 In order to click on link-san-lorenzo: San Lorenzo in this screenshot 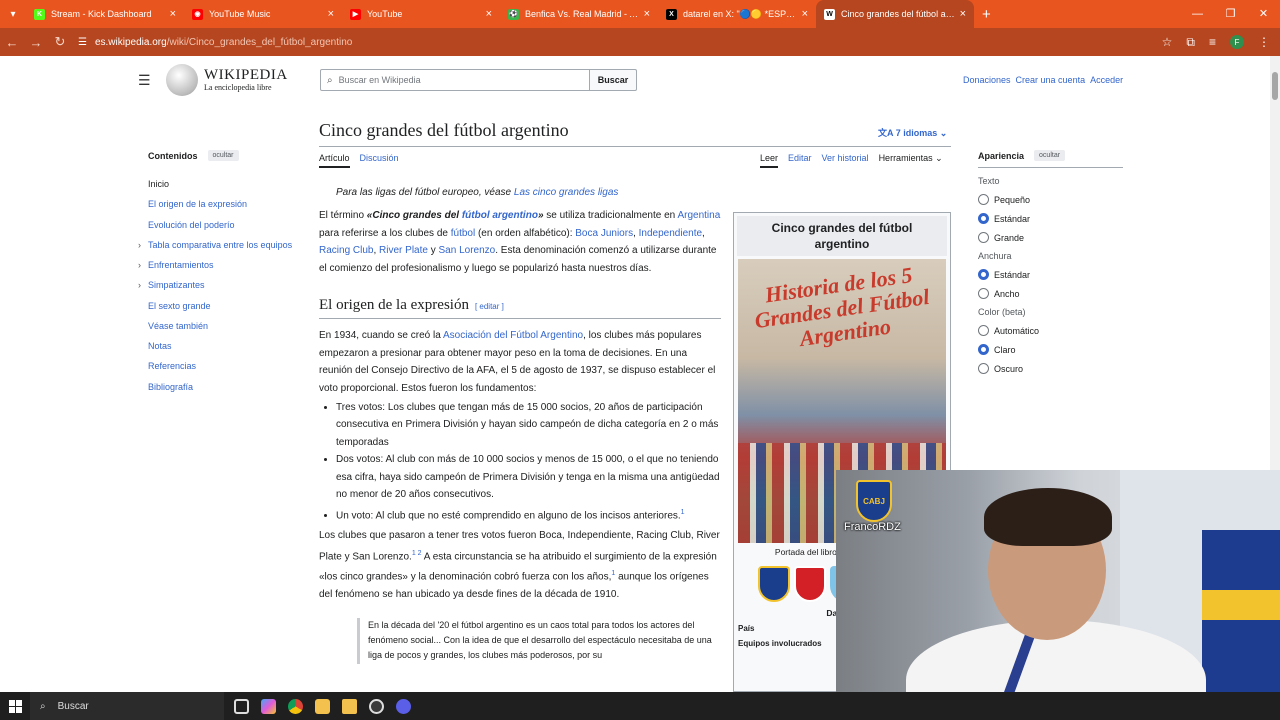, I will do `click(467, 250)`.